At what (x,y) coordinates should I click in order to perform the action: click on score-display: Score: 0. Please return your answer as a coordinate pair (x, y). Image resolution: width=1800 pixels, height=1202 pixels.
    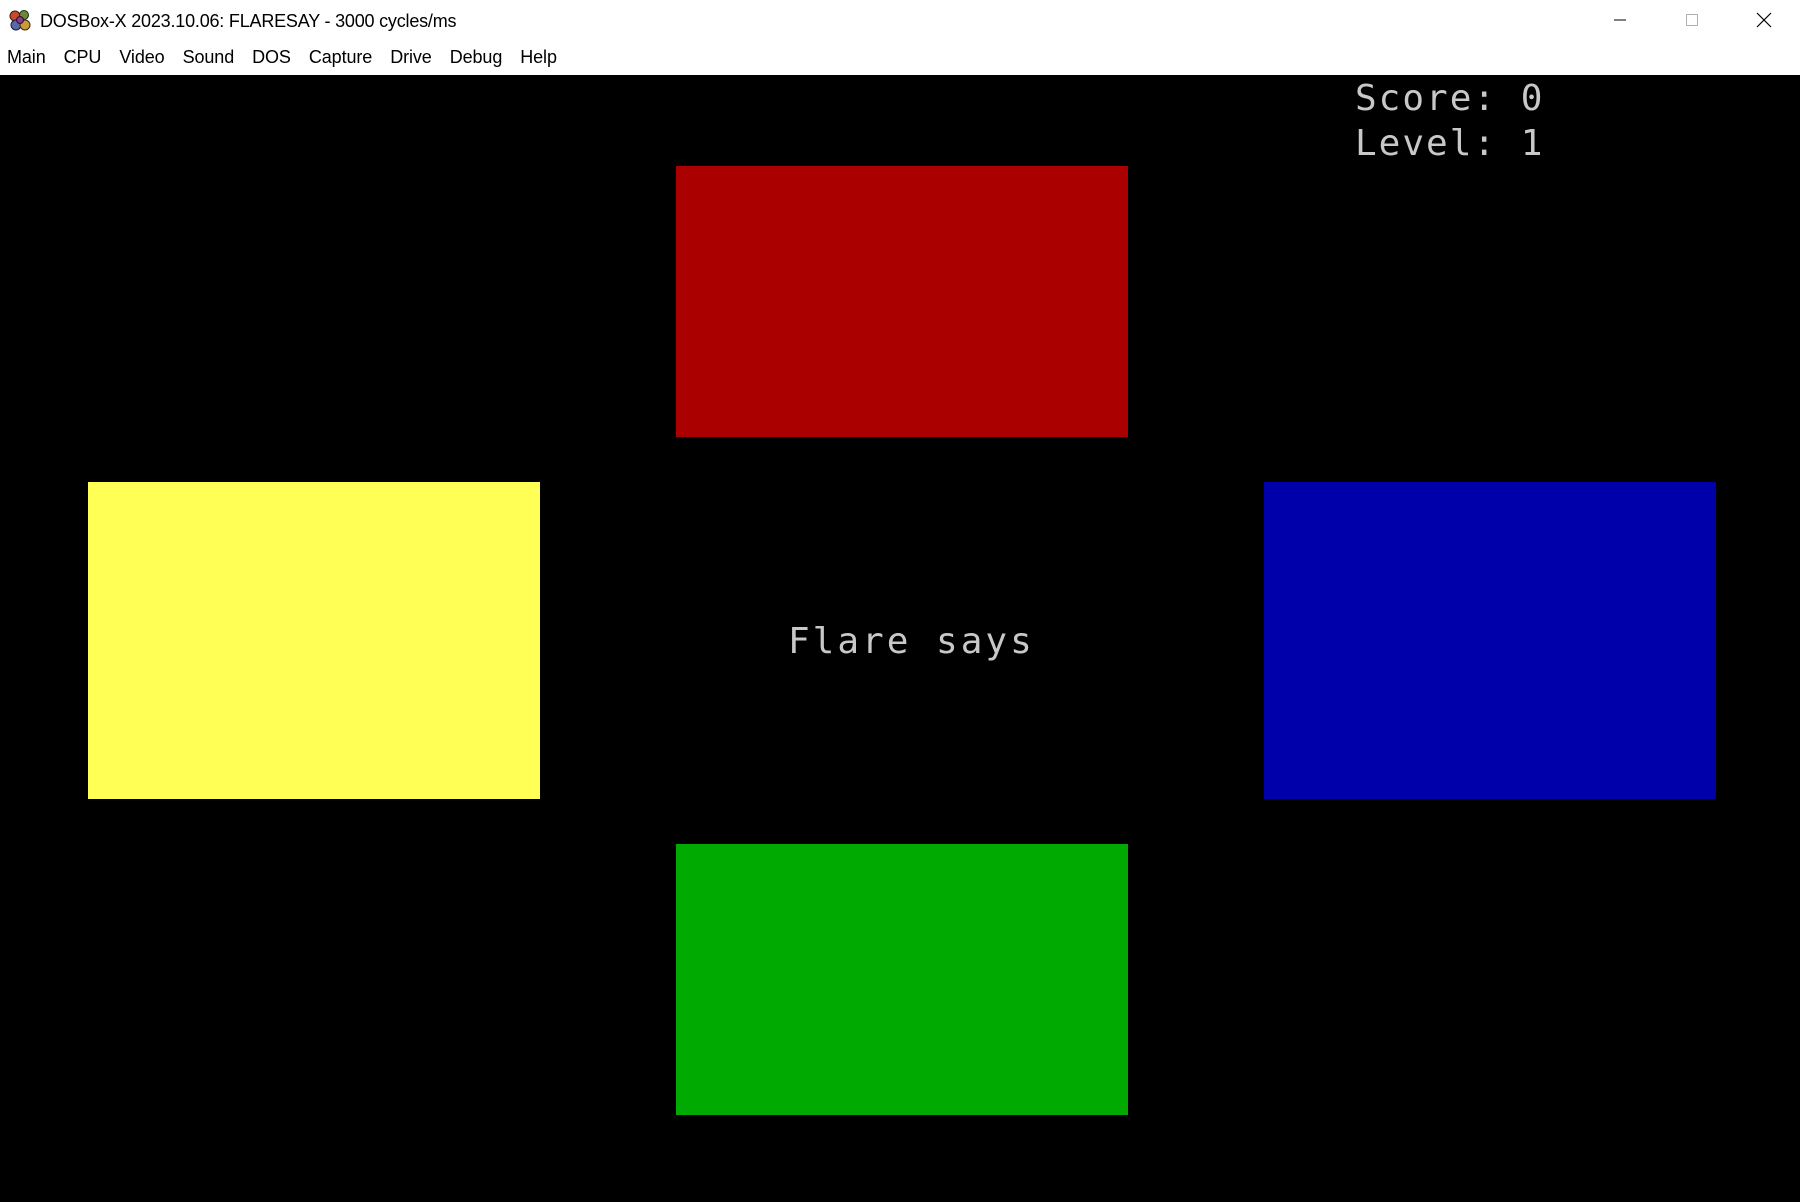
    Looking at the image, I should click on (1450, 98).